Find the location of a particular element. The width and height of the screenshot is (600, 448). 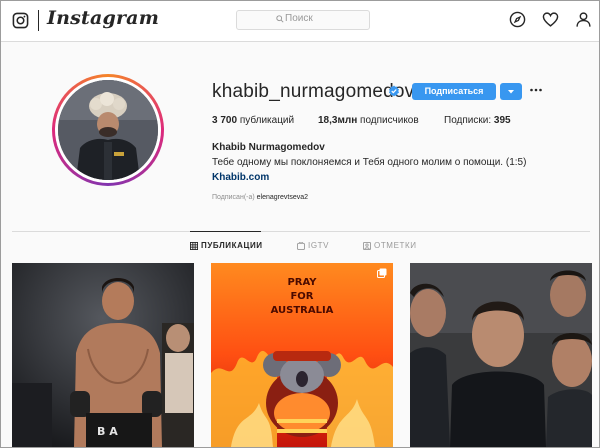

search-input: Поиск is located at coordinates (303, 20).